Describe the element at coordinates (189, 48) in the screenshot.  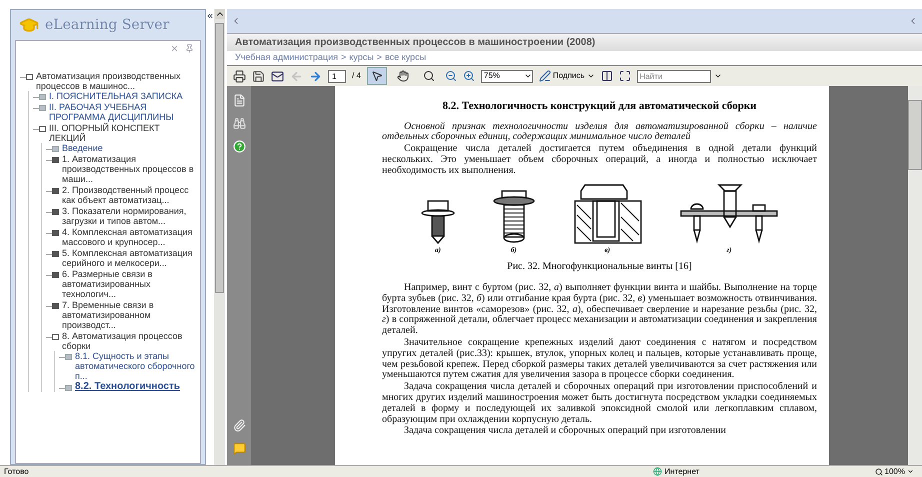
I see `pin-icon` at that location.